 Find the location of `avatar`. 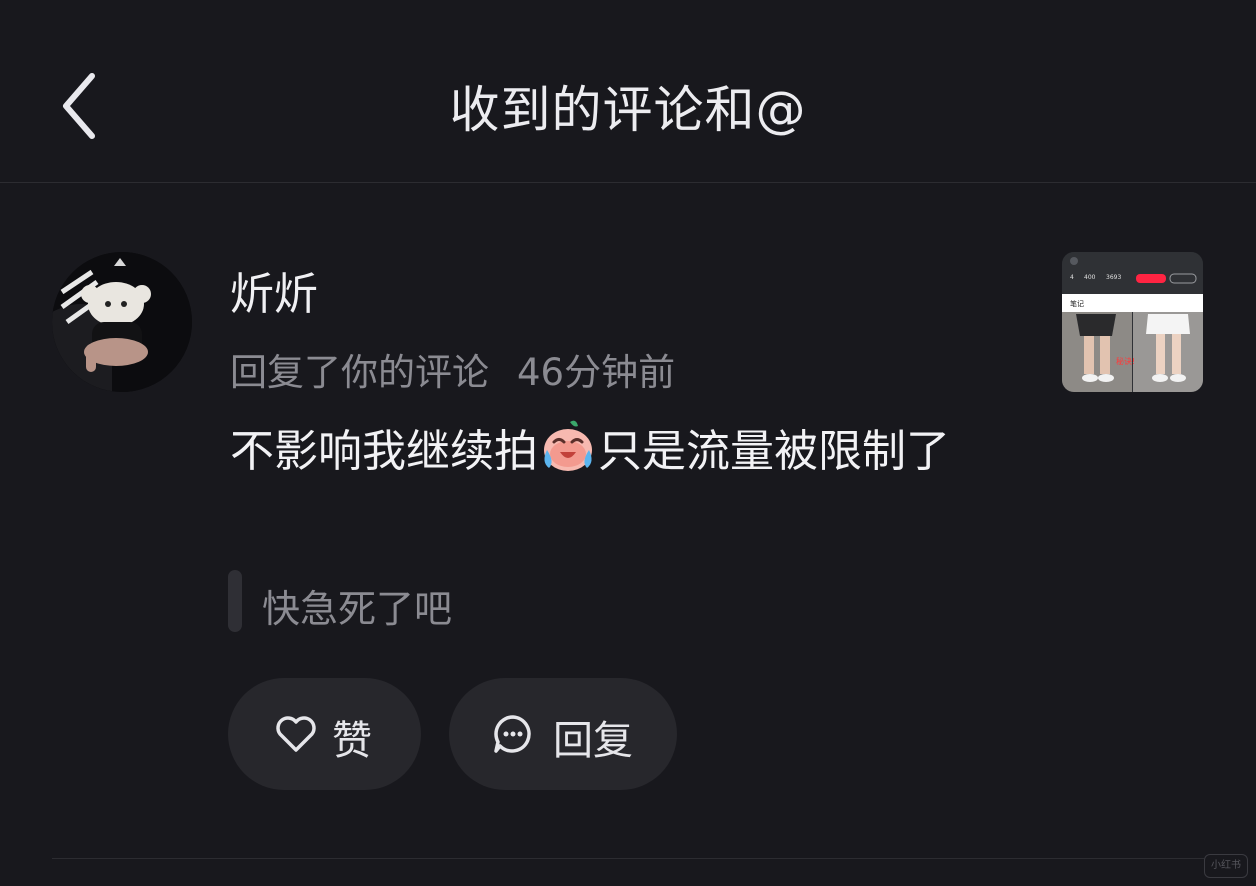

avatar is located at coordinates (122, 322).